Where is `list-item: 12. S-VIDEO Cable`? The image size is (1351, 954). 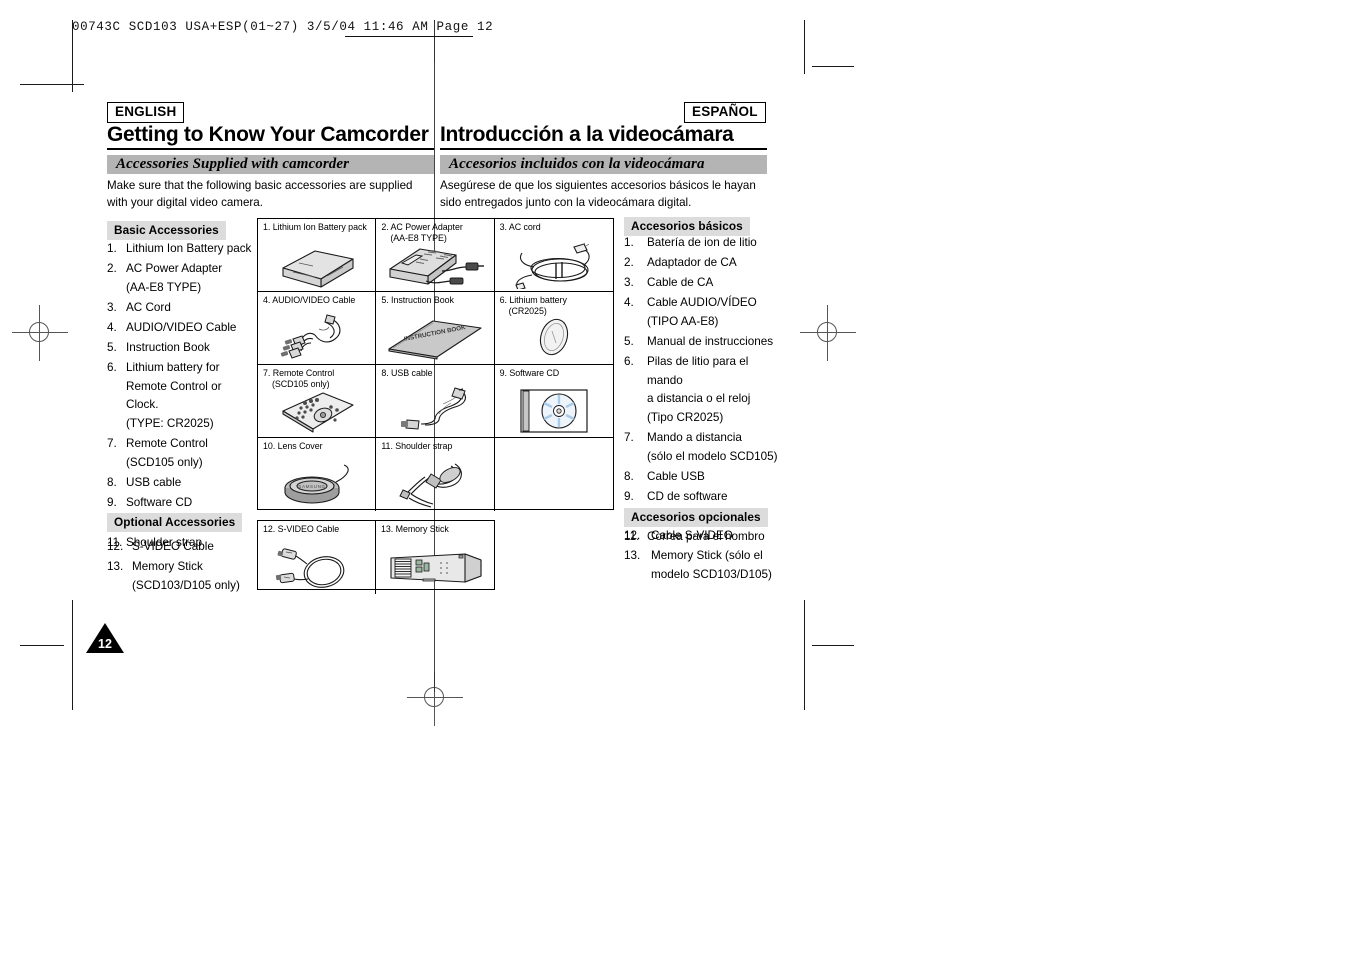 list-item: 12. S-VIDEO Cable is located at coordinates (182, 547).